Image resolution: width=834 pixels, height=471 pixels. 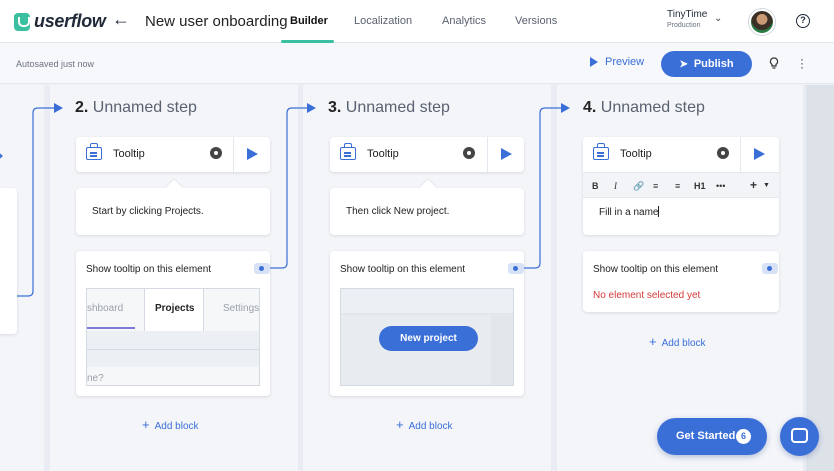 I want to click on canvas-scroll-edge, so click(x=820, y=278).